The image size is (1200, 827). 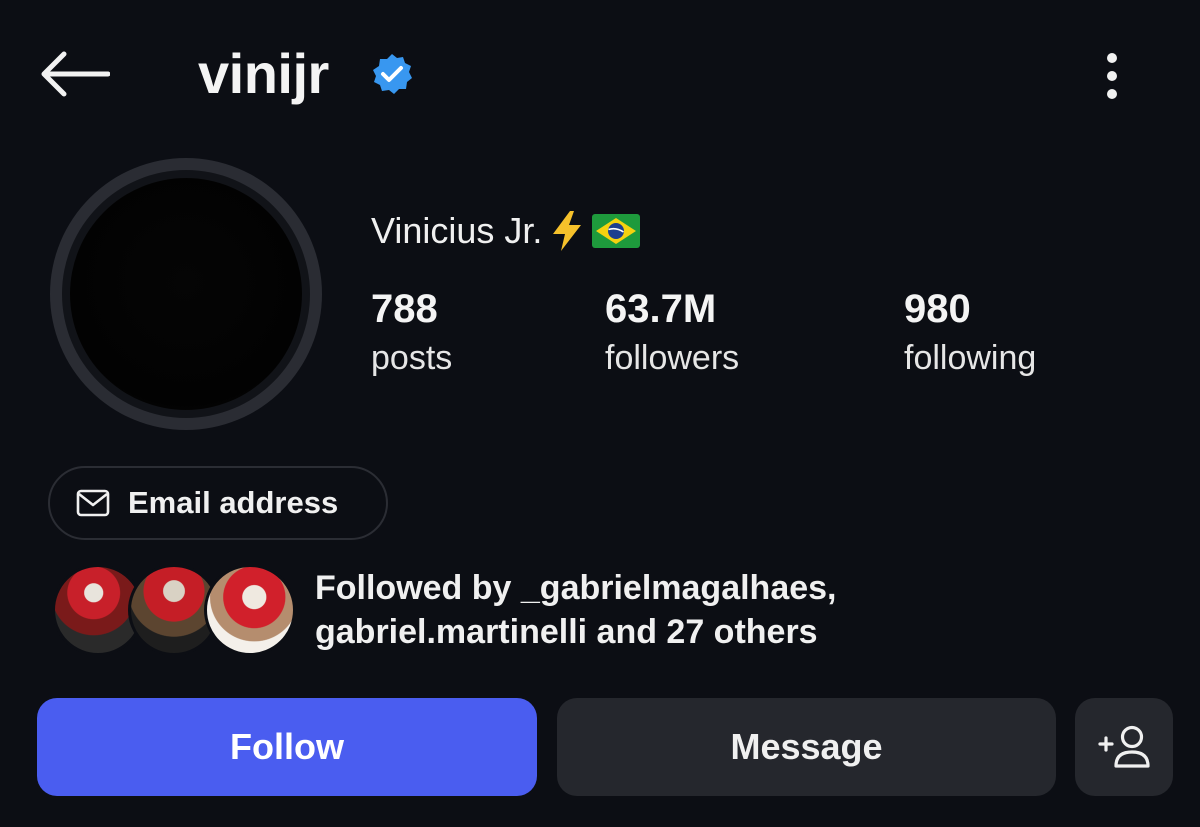 I want to click on email-address-button: Email address, so click(x=218, y=503).